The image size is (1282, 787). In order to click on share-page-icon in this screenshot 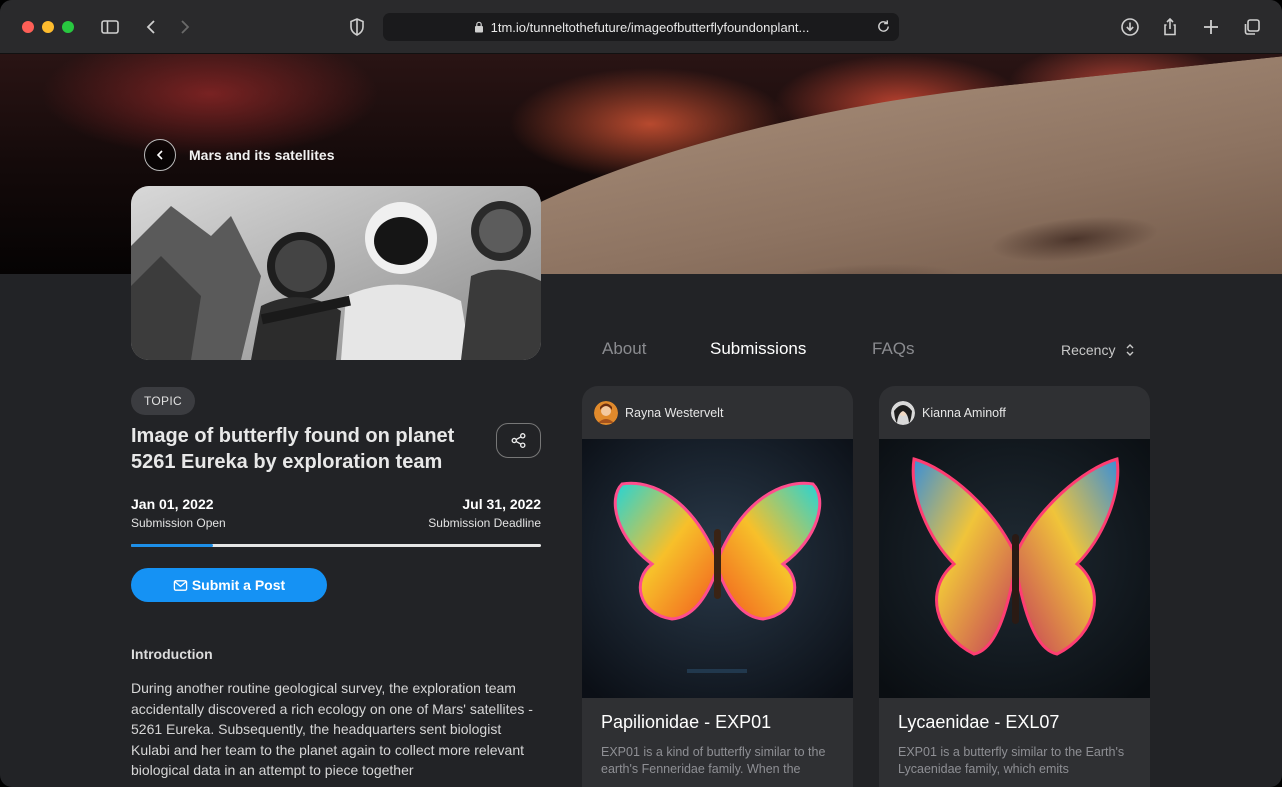, I will do `click(1170, 27)`.